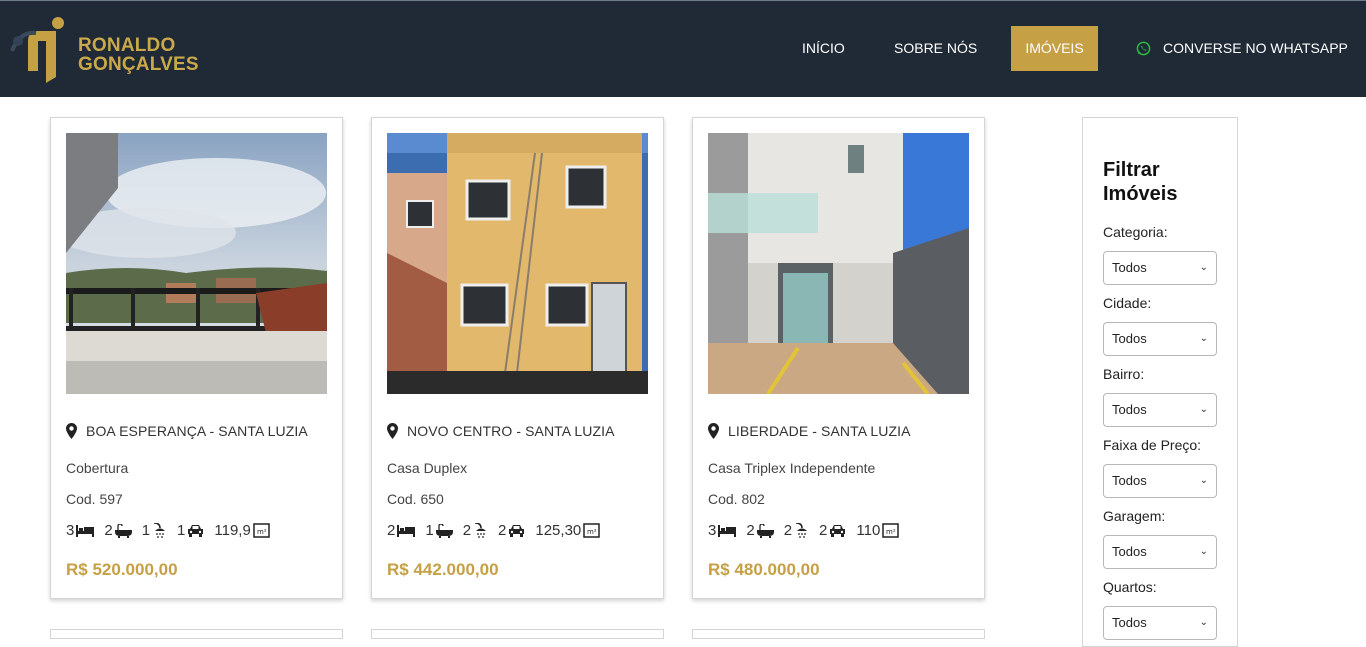  Describe the element at coordinates (1134, 516) in the screenshot. I see `filter-label-garagem: Garagem:` at that location.